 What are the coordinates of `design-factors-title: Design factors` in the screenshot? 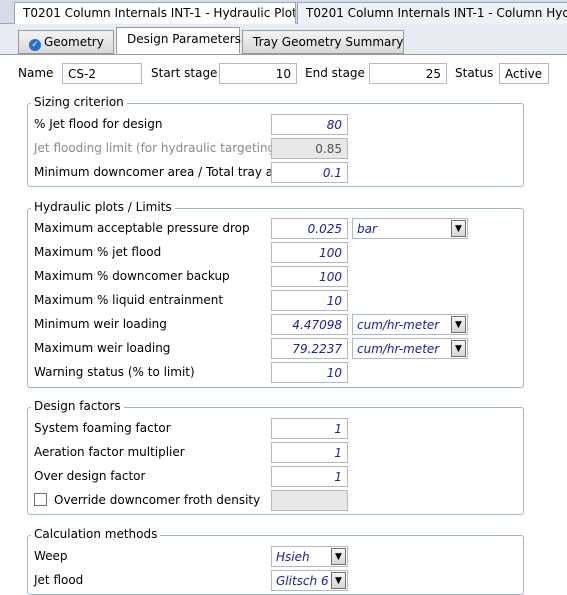 It's located at (77, 406).